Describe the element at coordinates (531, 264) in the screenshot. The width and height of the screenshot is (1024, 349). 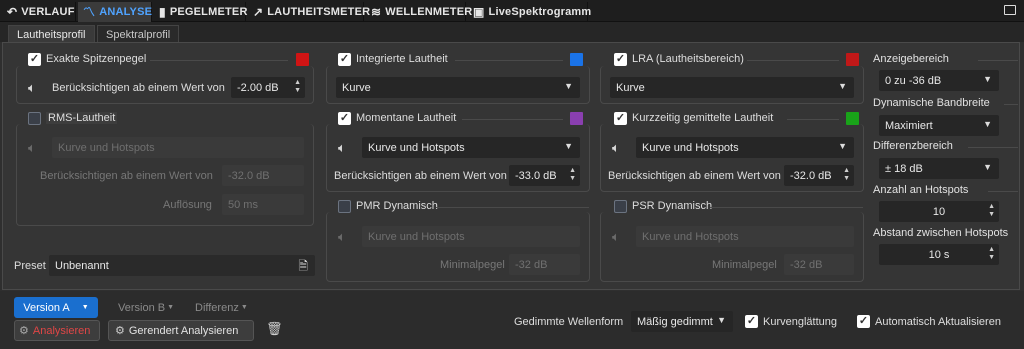
I see `pmr-min-value: -32 dB` at that location.